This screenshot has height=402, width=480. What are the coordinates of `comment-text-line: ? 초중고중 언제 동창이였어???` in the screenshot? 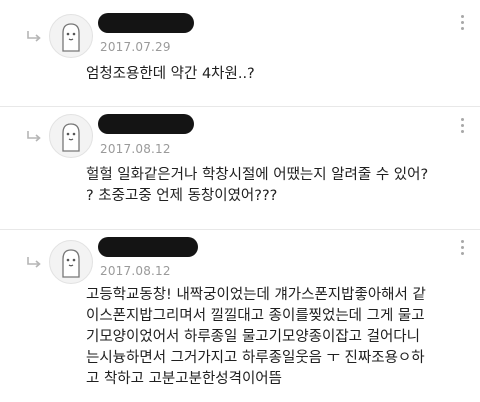 It's located at (182, 196).